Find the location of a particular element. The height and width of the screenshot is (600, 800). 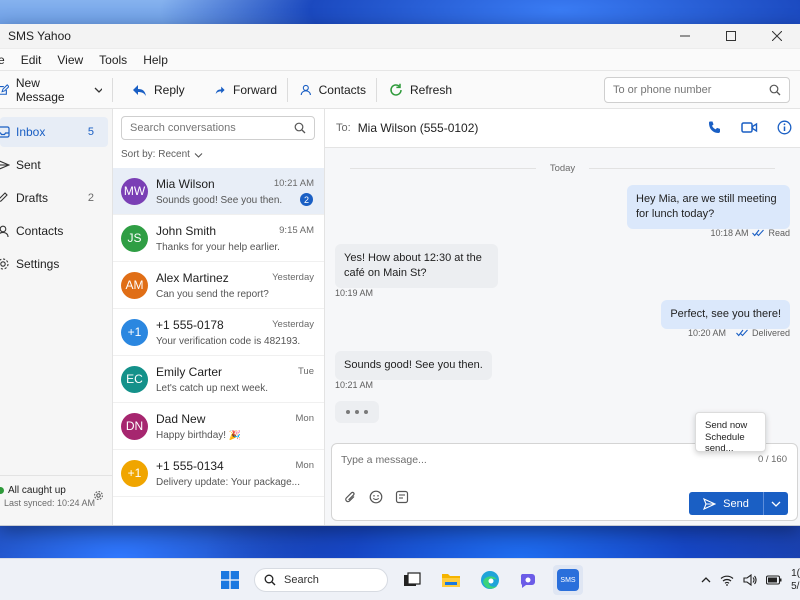

menu-edit: Edit is located at coordinates (31, 60).